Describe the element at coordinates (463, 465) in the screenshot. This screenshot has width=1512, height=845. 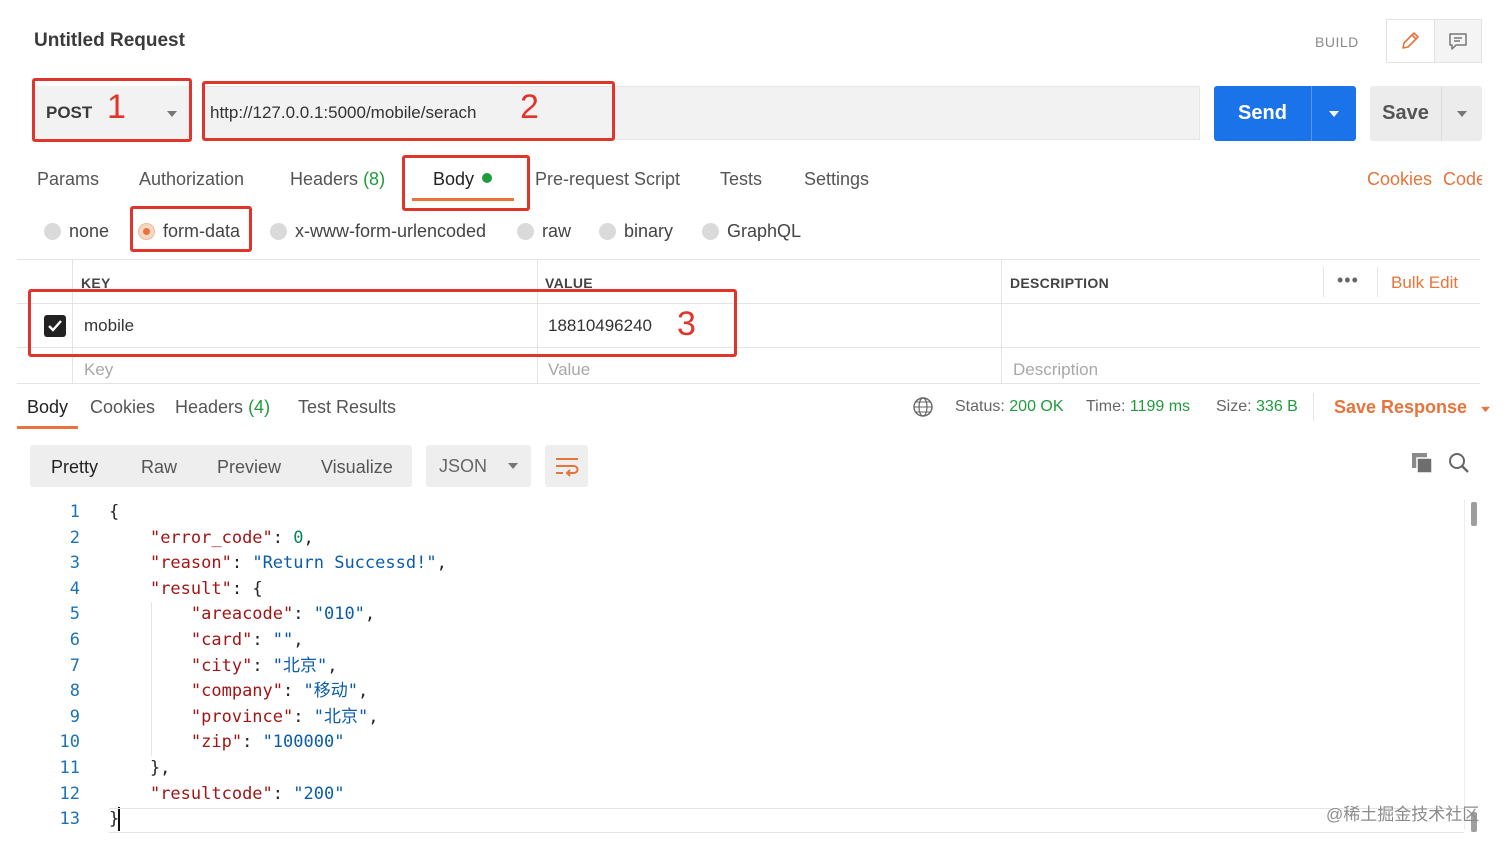
I see `format-value: JSON` at that location.